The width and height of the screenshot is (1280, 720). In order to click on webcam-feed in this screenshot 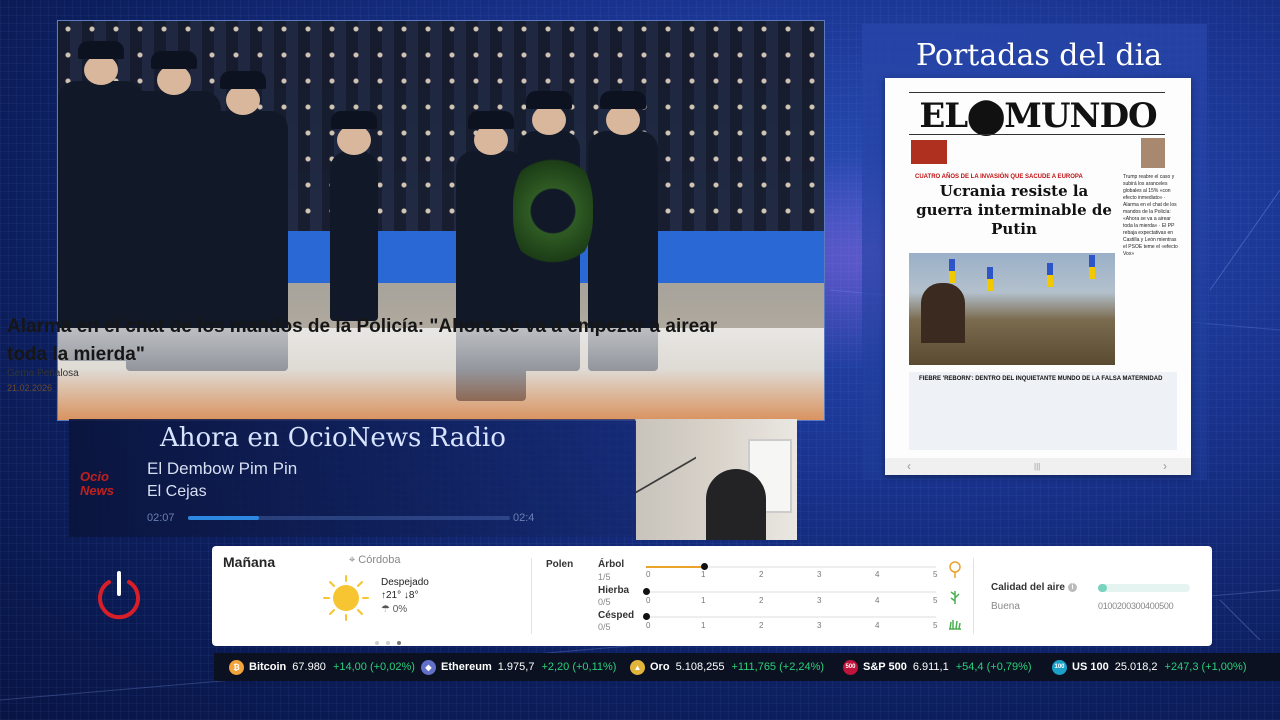, I will do `click(716, 479)`.